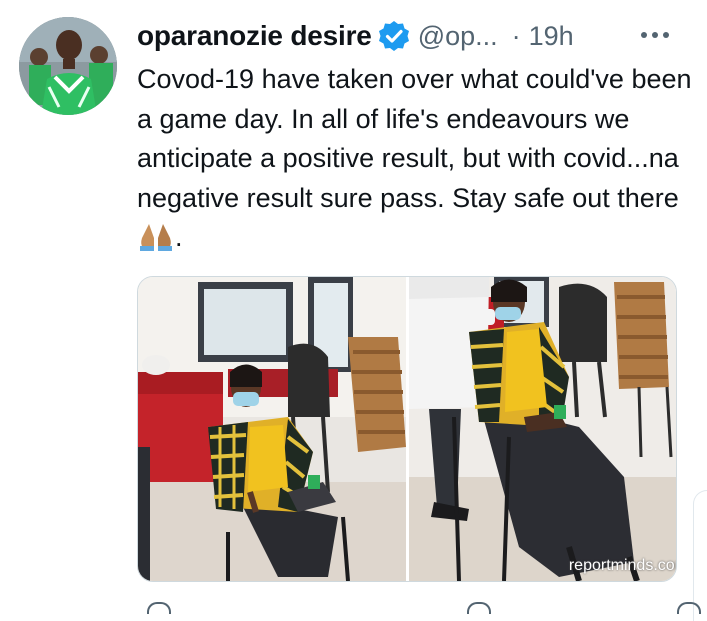  I want to click on share-icon, so click(689, 608).